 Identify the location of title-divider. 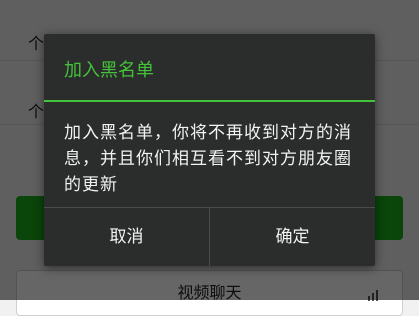
(209, 101).